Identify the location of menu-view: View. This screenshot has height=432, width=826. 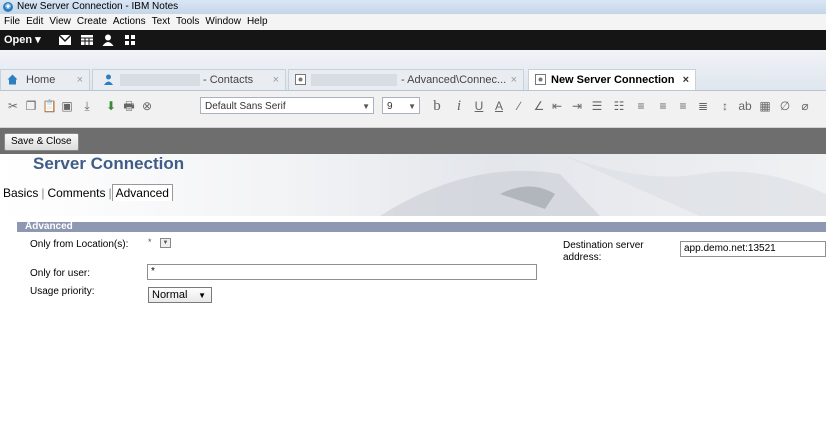
(60, 21).